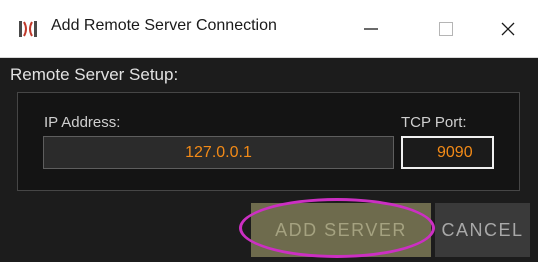  What do you see at coordinates (447, 152) in the screenshot?
I see `tcp-port-input` at bounding box center [447, 152].